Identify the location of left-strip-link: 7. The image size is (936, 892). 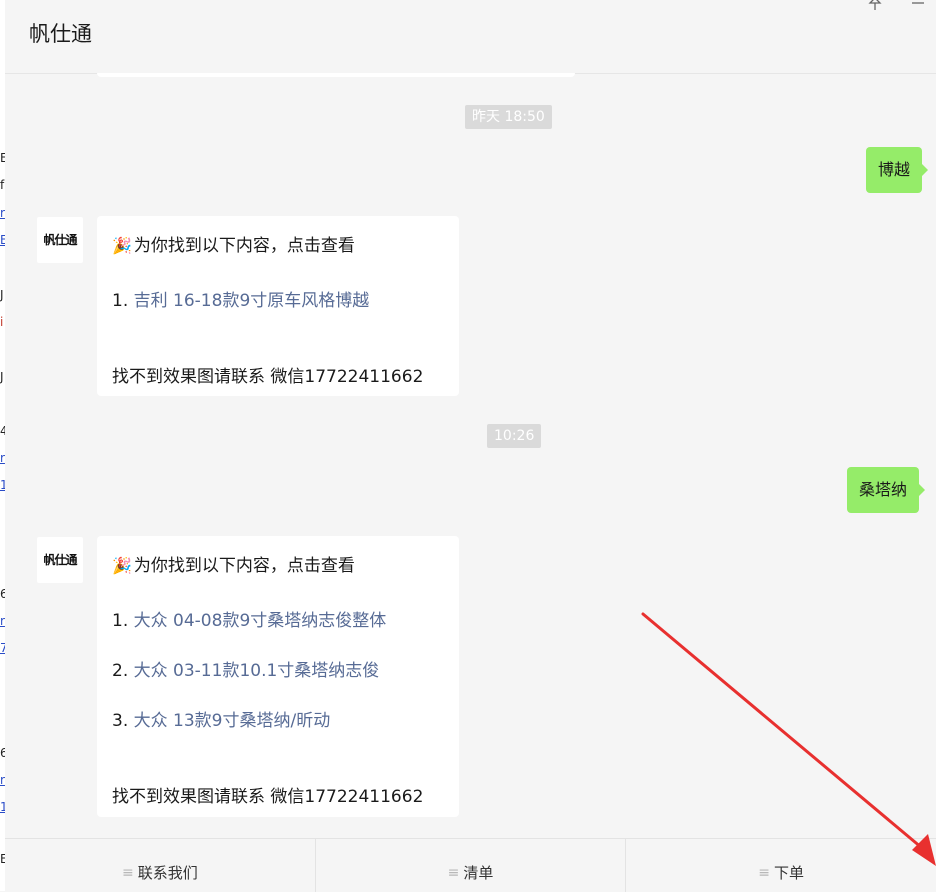
(2, 648).